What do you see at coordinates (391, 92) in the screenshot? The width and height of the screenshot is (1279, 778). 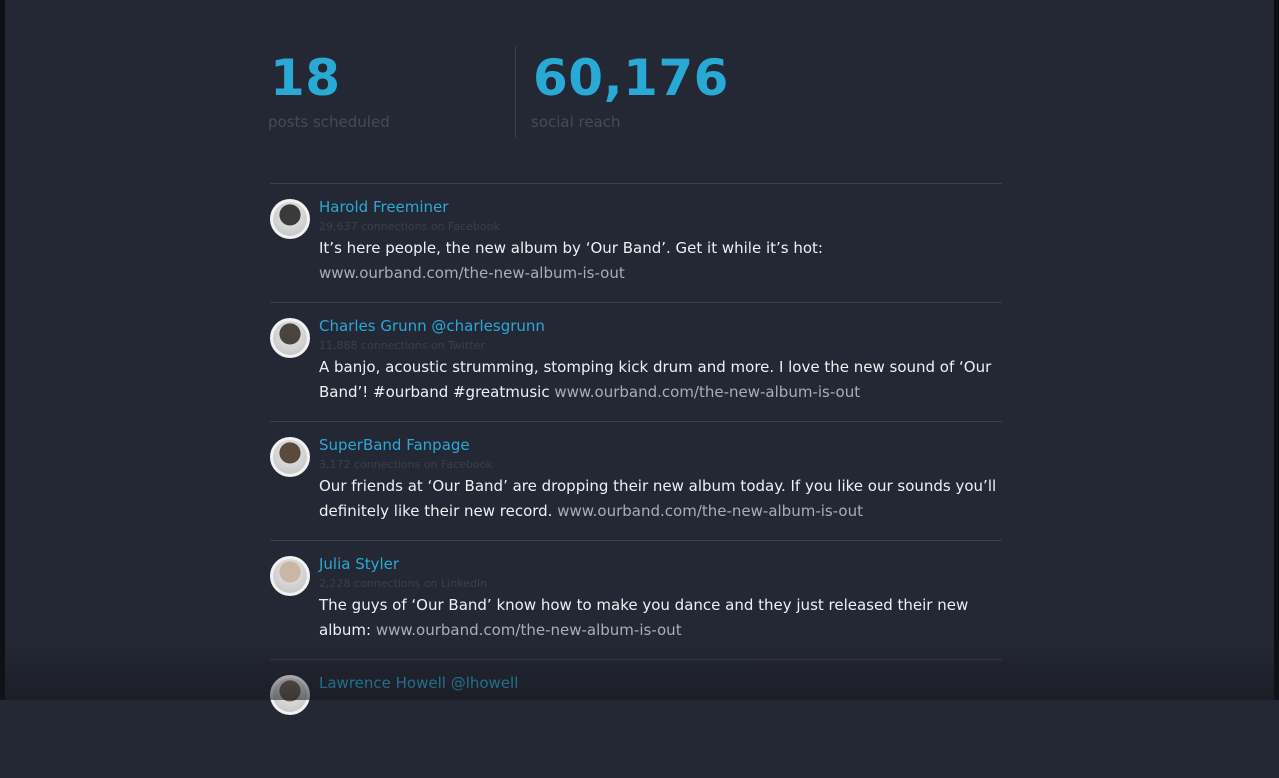 I see `stat-posts-scheduled: 18 posts scheduled` at bounding box center [391, 92].